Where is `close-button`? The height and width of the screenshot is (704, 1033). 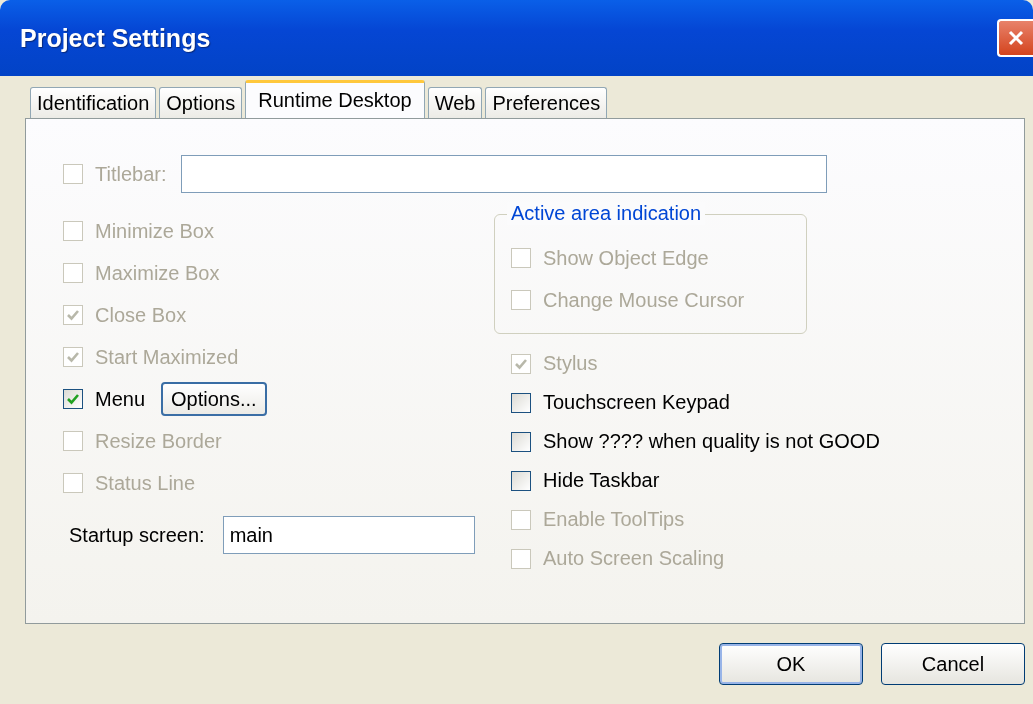 close-button is located at coordinates (1015, 38).